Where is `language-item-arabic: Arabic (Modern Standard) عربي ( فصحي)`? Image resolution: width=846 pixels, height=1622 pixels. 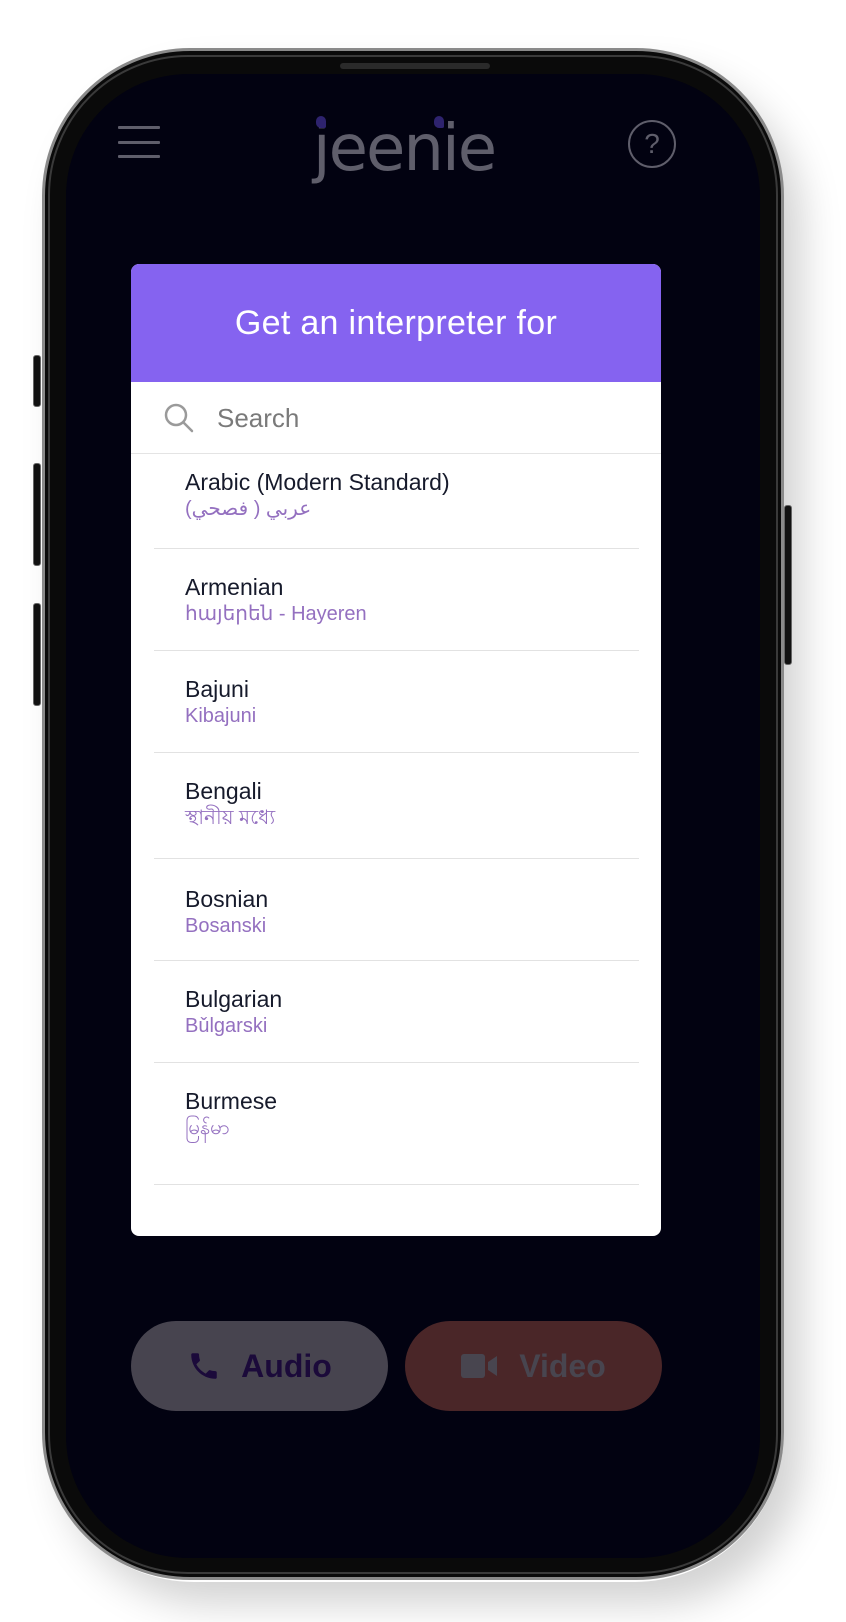 language-item-arabic: Arabic (Modern Standard) عربي ( فصحي) is located at coordinates (396, 501).